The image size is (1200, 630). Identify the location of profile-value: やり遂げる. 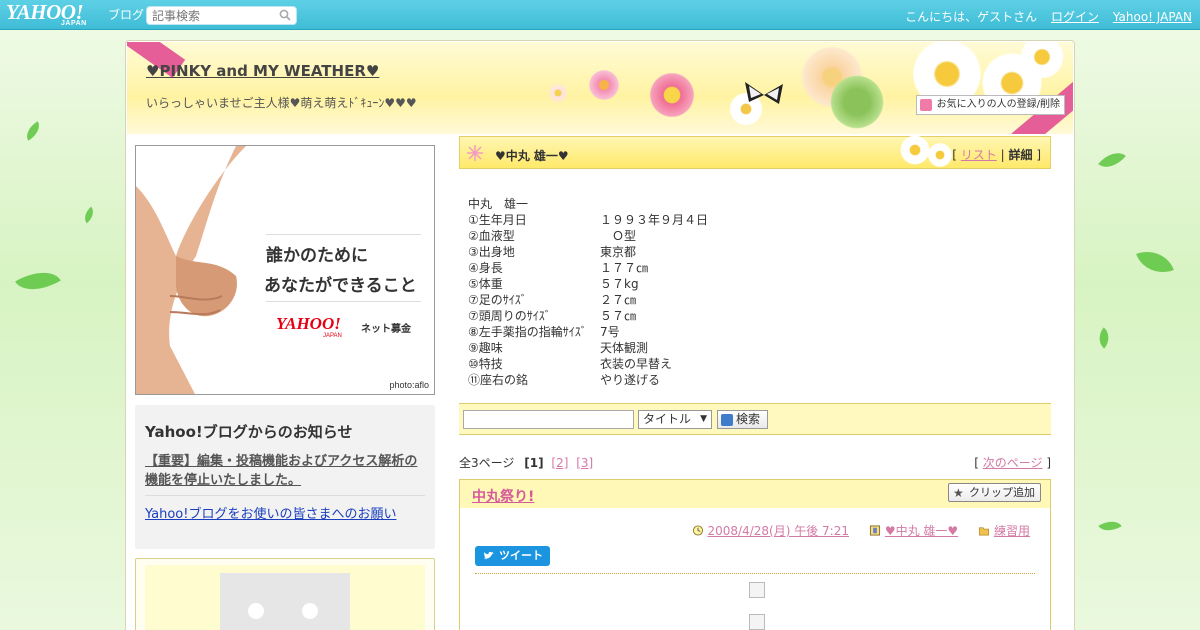
(630, 380).